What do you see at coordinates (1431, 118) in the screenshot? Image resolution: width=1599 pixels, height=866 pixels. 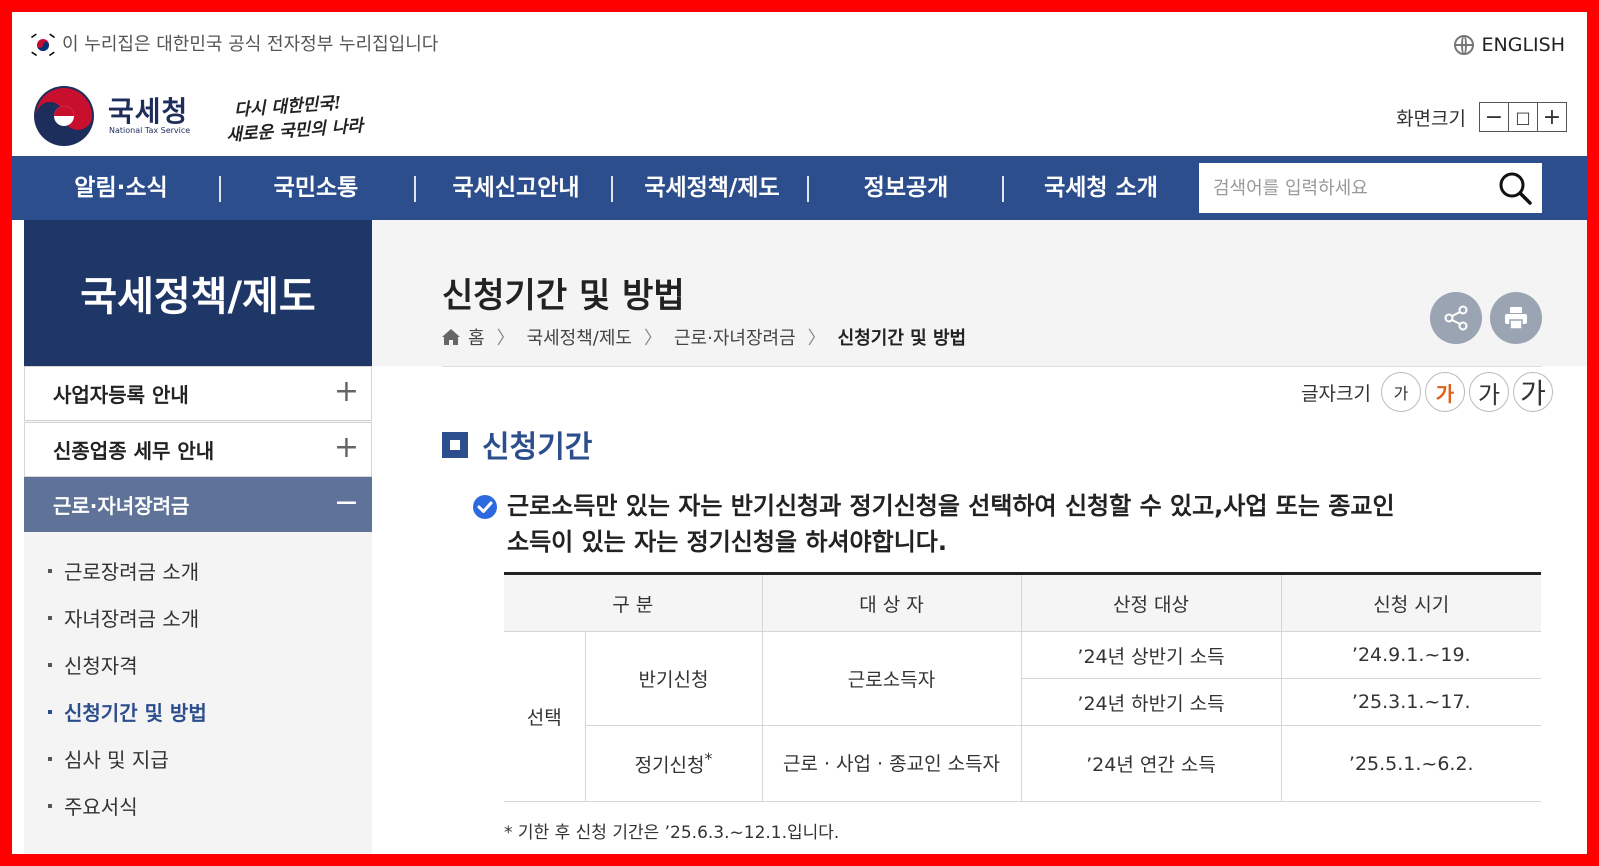 I see `zoom-label: 화면크기` at bounding box center [1431, 118].